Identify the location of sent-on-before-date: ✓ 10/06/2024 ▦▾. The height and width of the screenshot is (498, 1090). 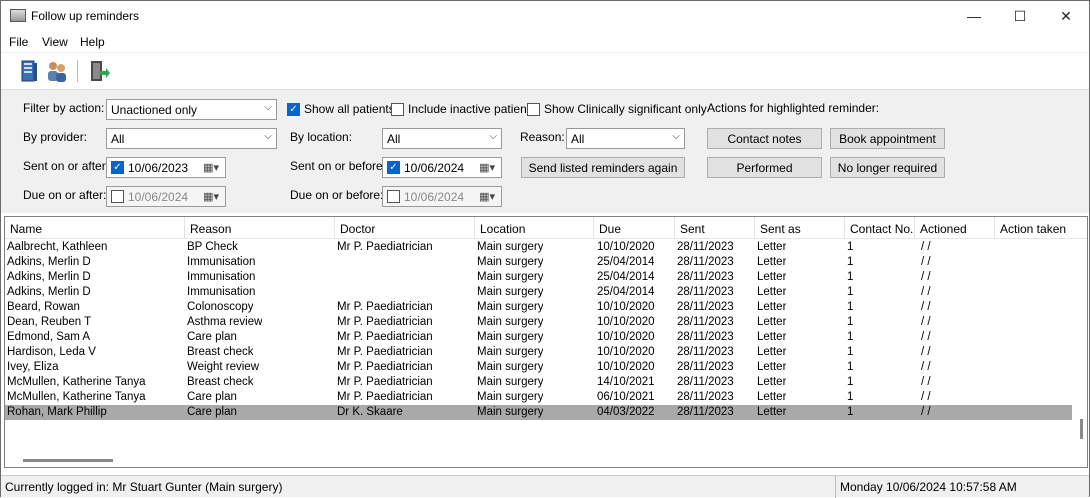
(442, 167).